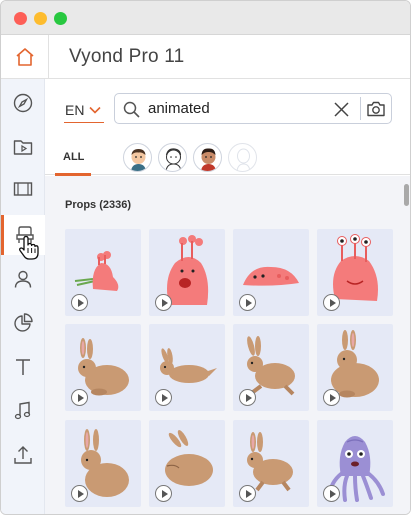 This screenshot has height=515, width=411. Describe the element at coordinates (205, 18) in the screenshot. I see `title-bar` at that location.